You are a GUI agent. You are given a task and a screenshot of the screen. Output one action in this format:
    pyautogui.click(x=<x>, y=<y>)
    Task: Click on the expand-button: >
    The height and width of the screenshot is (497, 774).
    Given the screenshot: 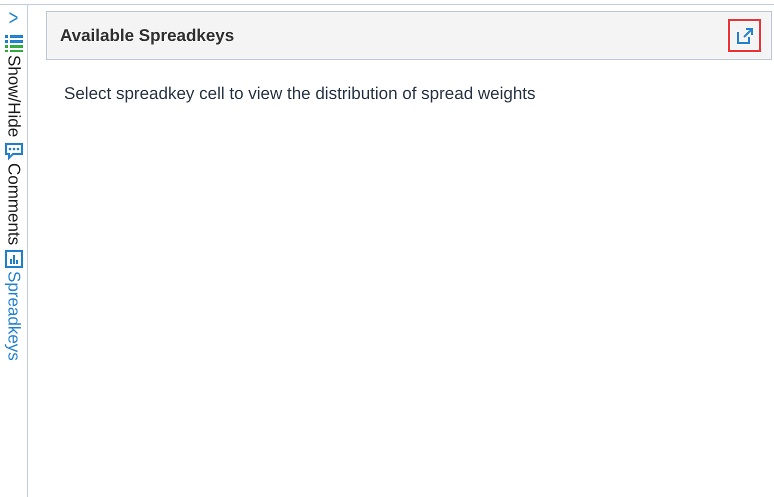 What is the action you would take?
    pyautogui.click(x=13, y=18)
    